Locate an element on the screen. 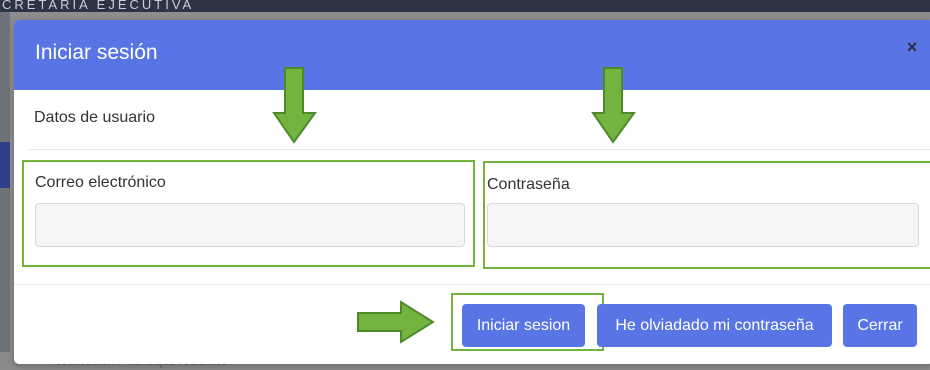 Image resolution: width=930 pixels, height=370 pixels. password-label: Contraseña is located at coordinates (528, 184).